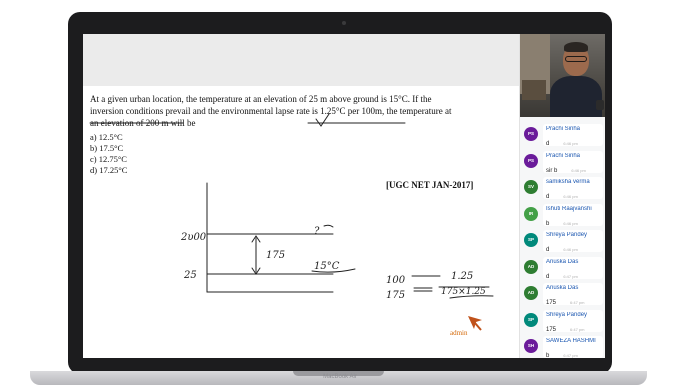  What do you see at coordinates (573, 241) in the screenshot?
I see `chat-bubble: Shreya Pandey d 6:46 pm` at bounding box center [573, 241].